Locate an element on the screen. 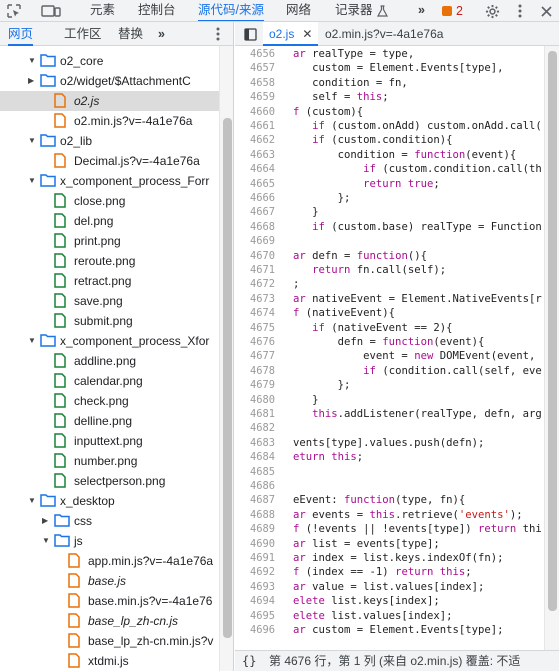  tree-file: save.png is located at coordinates (109, 301).